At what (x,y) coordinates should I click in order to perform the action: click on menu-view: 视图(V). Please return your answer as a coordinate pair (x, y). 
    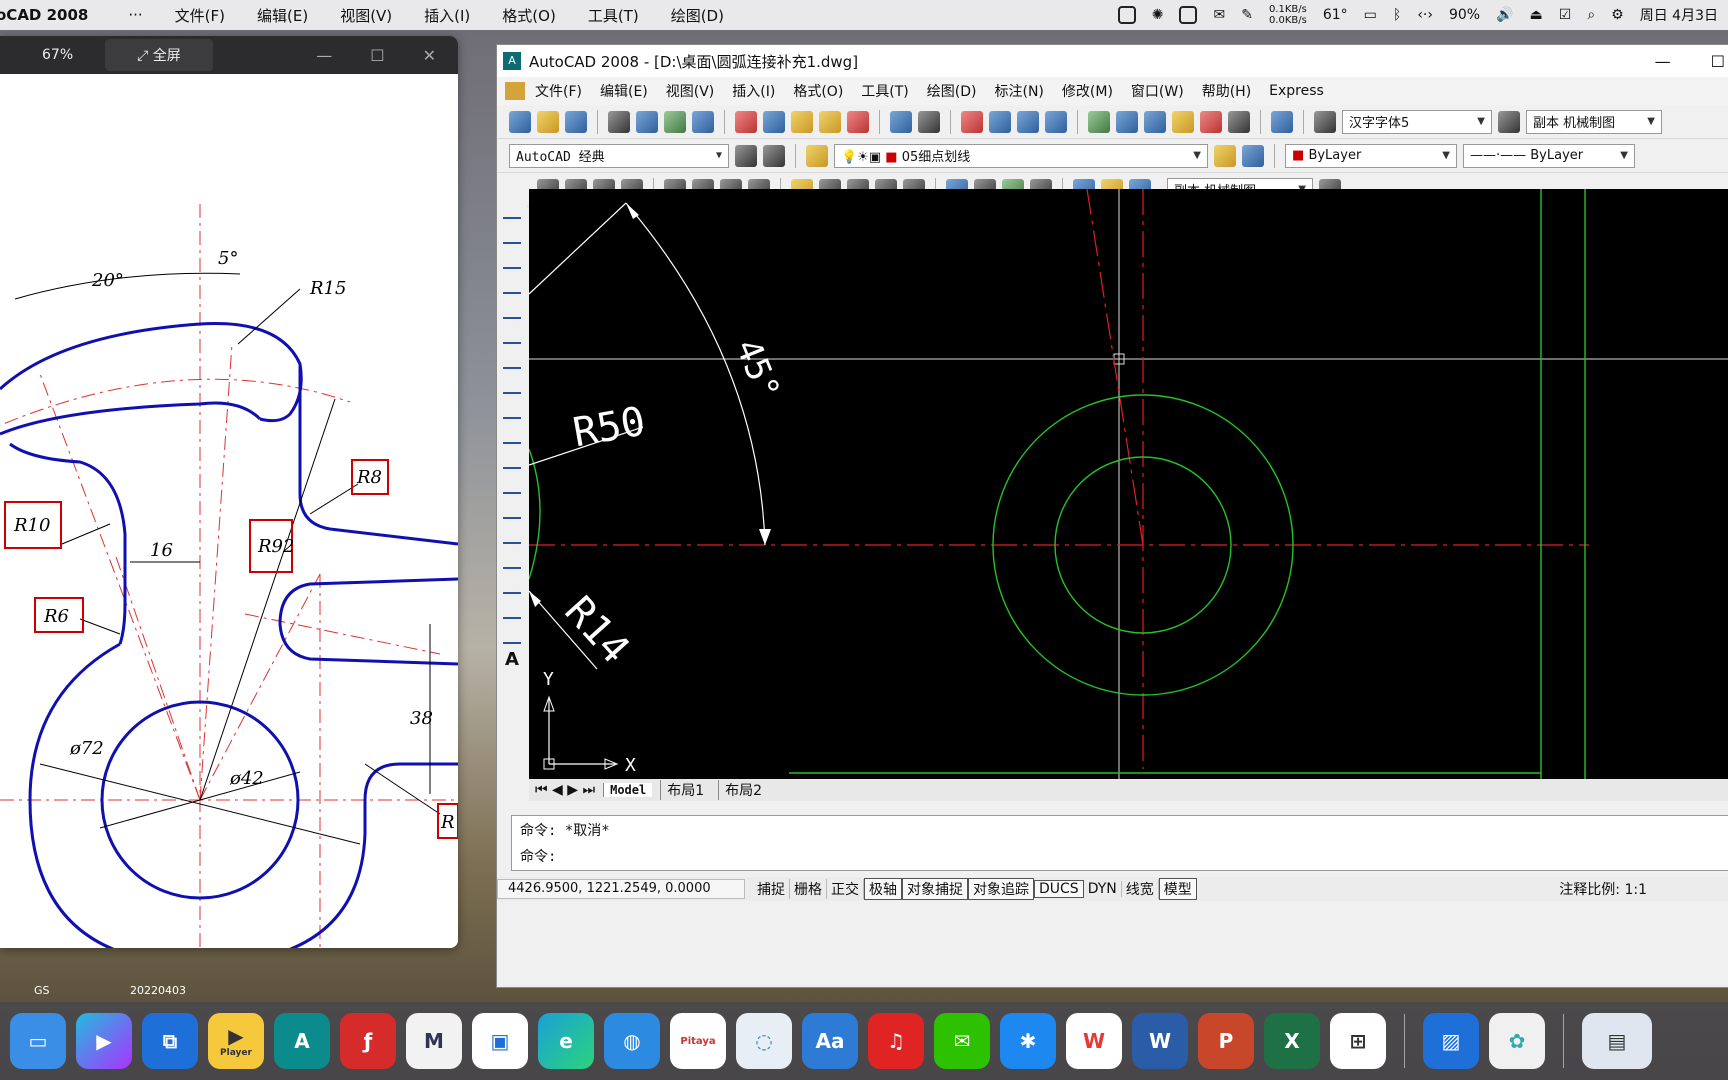
    Looking at the image, I should click on (366, 15).